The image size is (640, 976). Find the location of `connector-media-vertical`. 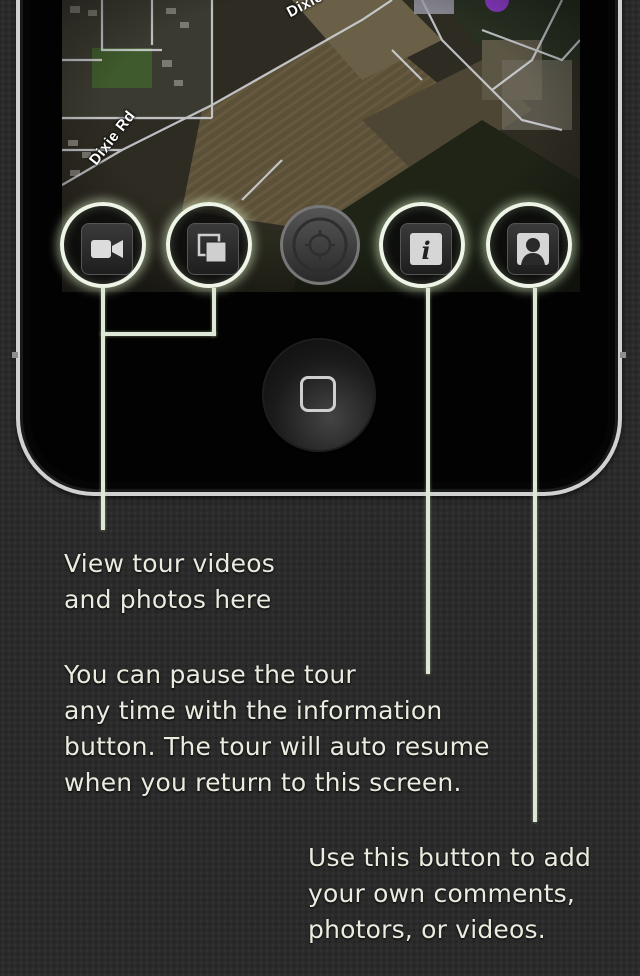

connector-media-vertical is located at coordinates (103, 409).